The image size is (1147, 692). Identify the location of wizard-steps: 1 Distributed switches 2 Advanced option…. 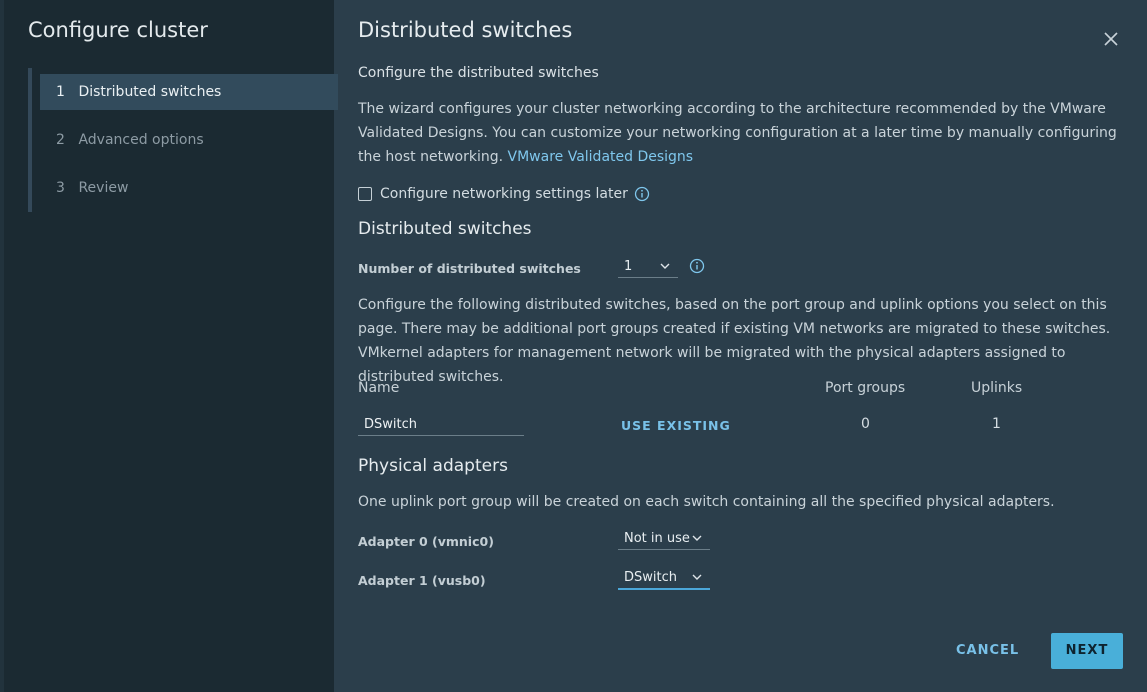
(185, 140).